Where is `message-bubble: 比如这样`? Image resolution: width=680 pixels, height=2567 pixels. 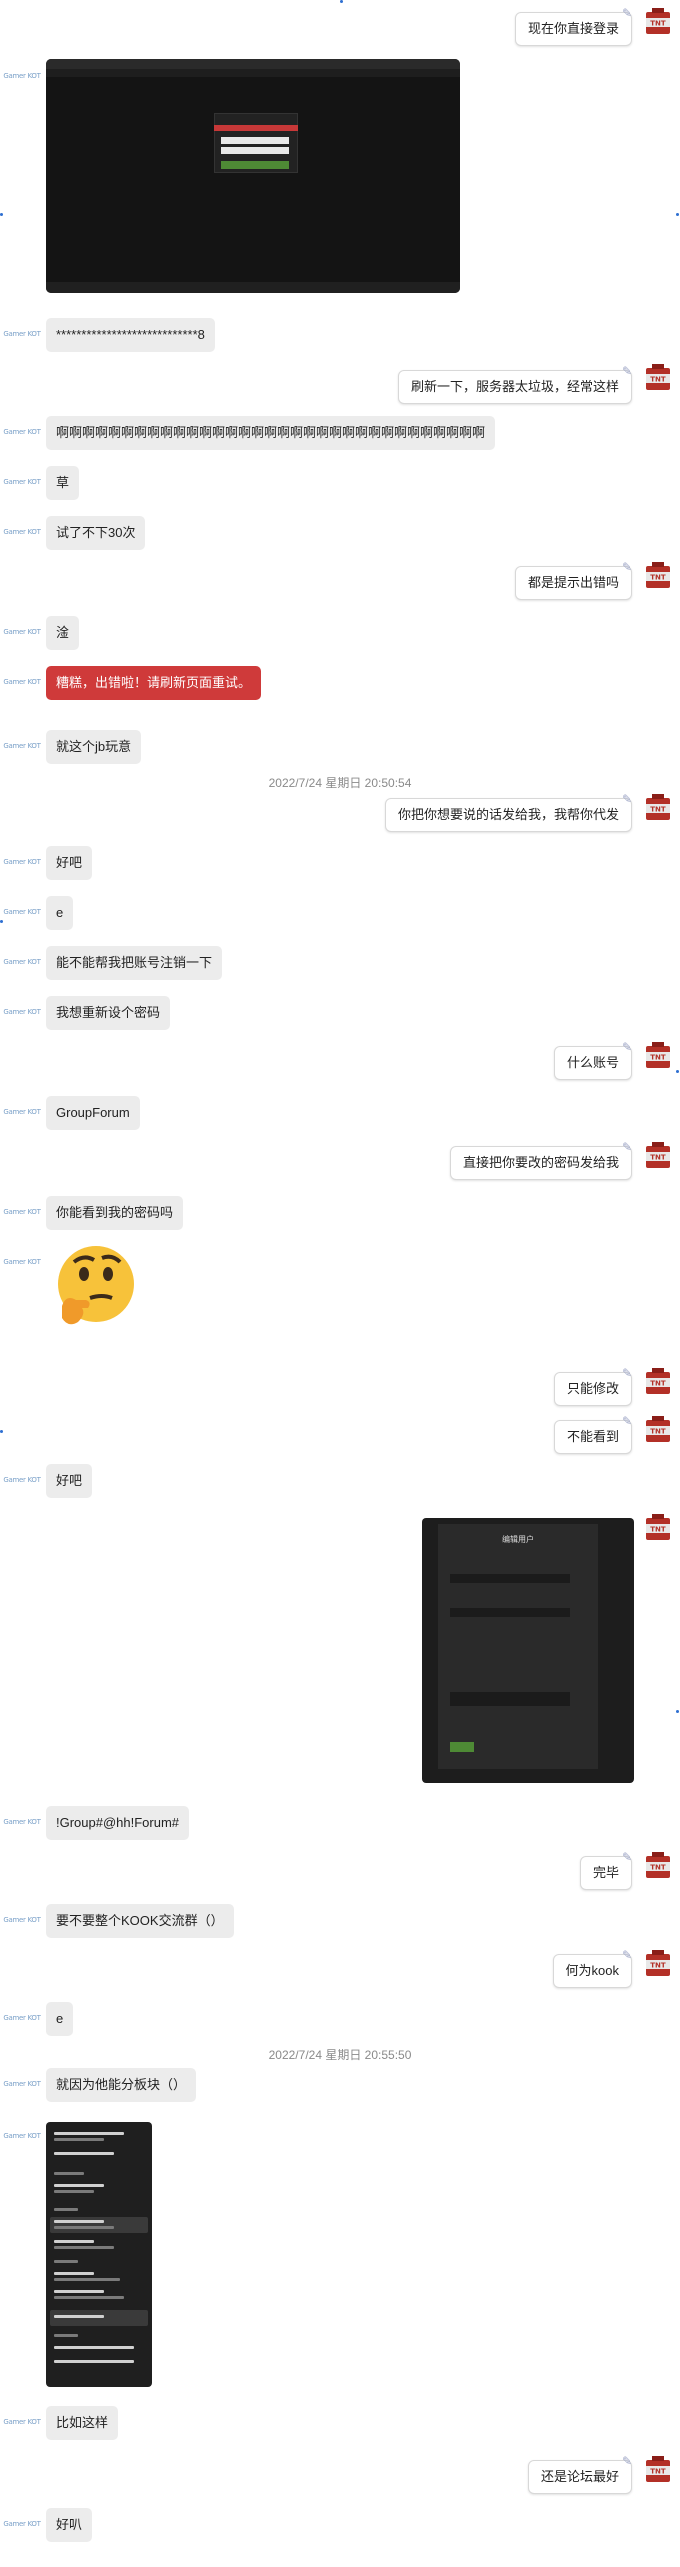
message-bubble: 比如这样 is located at coordinates (82, 2423).